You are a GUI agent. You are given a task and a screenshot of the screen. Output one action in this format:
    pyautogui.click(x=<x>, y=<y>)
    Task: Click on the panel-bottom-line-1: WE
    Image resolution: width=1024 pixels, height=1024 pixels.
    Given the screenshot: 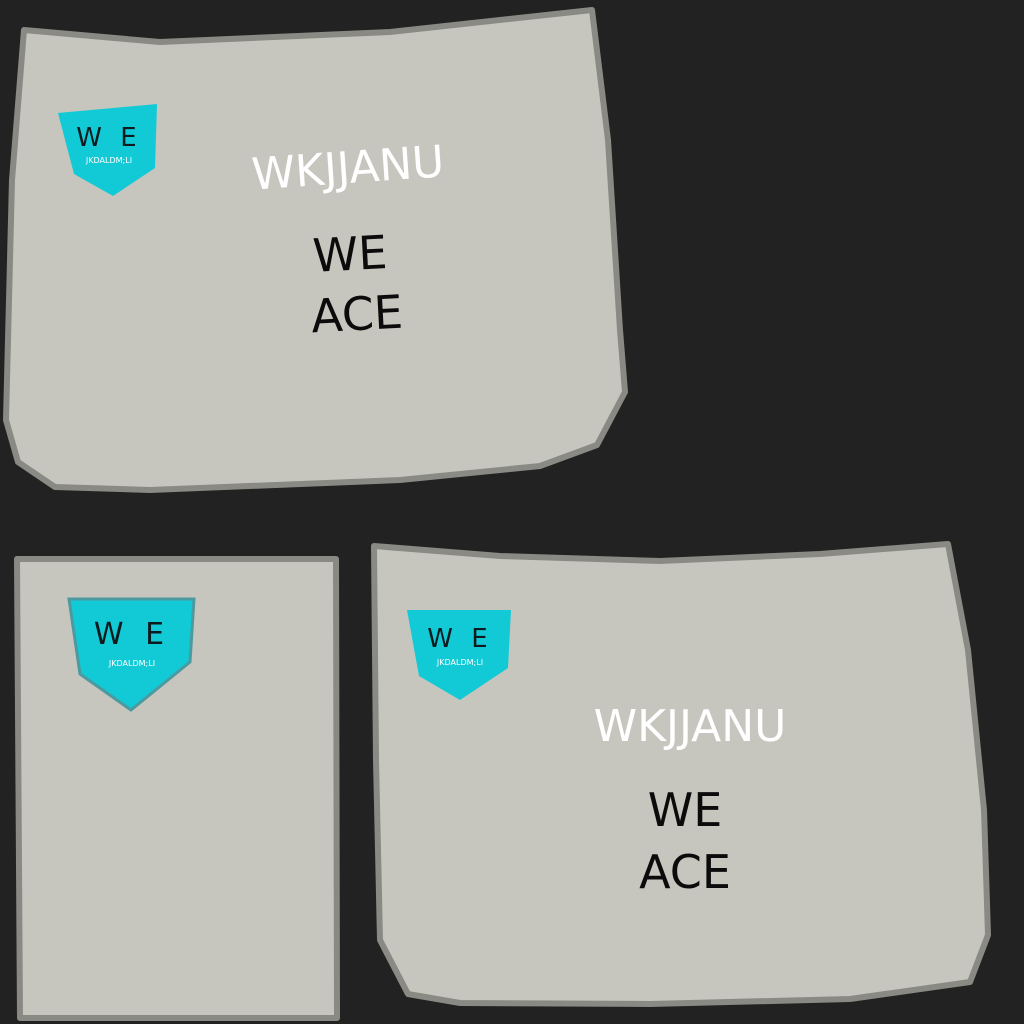 What is the action you would take?
    pyautogui.click(x=685, y=810)
    